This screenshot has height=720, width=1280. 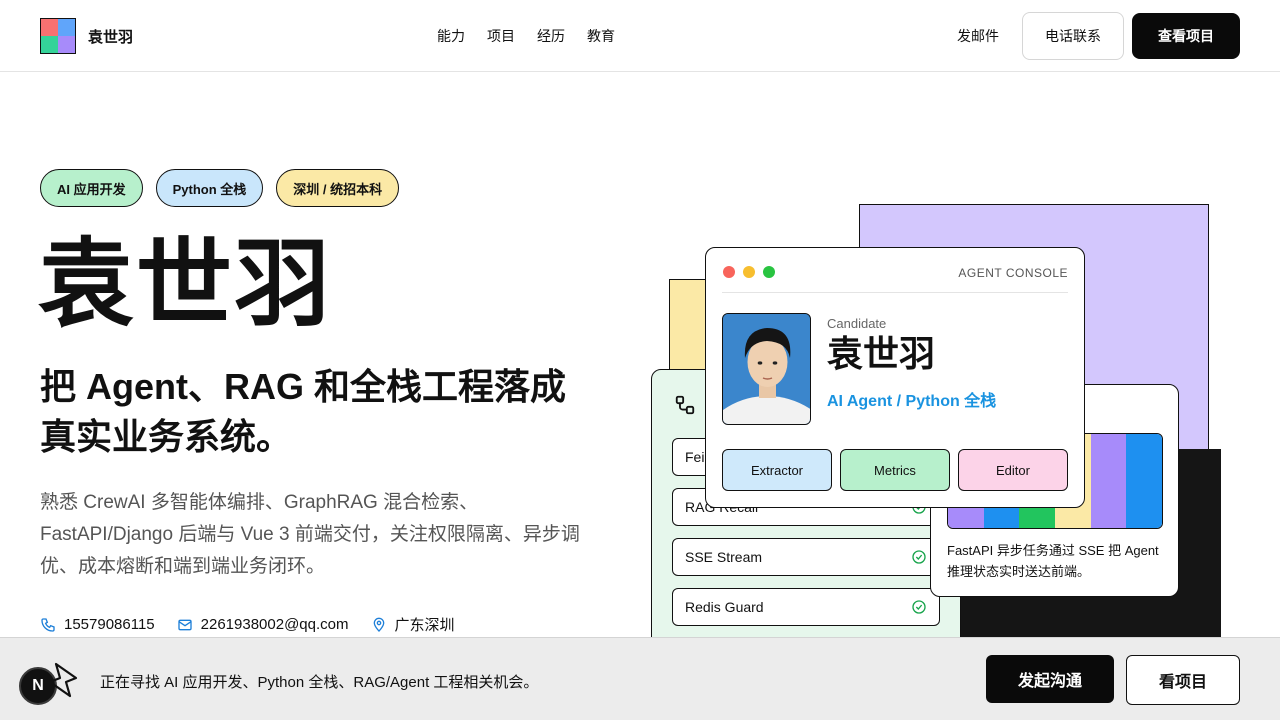 What do you see at coordinates (601, 36) in the screenshot?
I see `nav-item-education: 教育` at bounding box center [601, 36].